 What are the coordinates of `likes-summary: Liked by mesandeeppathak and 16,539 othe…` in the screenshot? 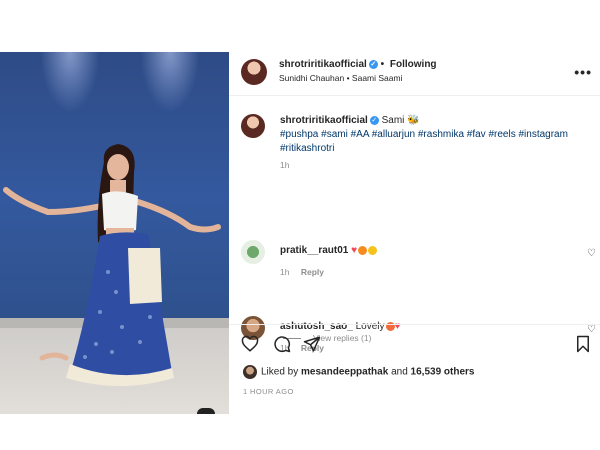 It's located at (358, 372).